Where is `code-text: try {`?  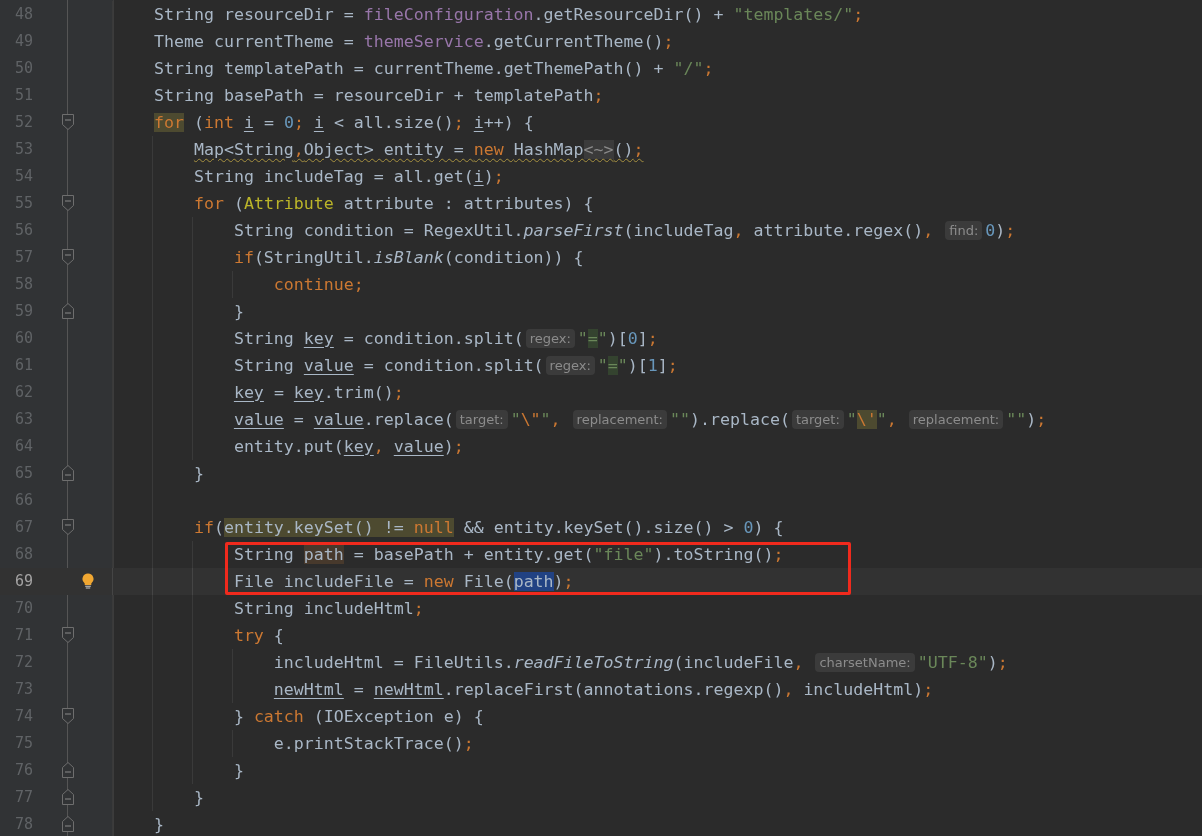 code-text: try { is located at coordinates (258, 635).